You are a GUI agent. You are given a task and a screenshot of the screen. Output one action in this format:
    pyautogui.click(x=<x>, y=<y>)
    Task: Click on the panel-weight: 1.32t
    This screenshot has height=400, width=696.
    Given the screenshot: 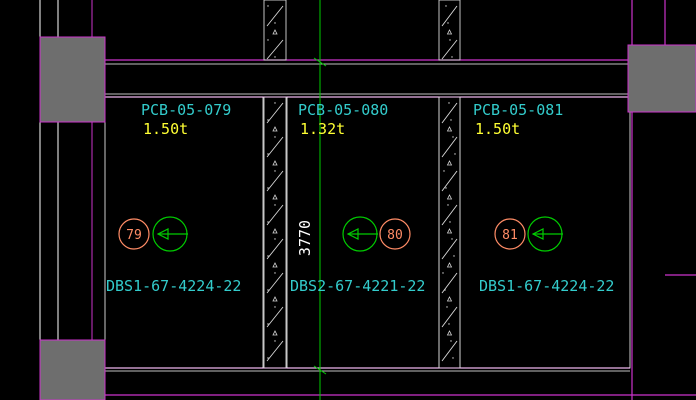 What is the action you would take?
    pyautogui.click(x=322, y=129)
    